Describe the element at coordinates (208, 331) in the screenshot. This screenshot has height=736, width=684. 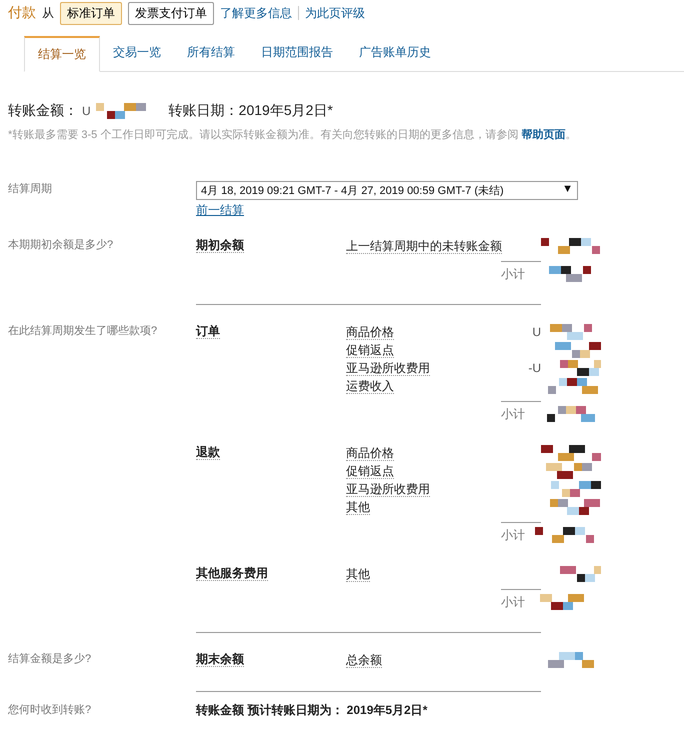
I see `group-title: 订单` at that location.